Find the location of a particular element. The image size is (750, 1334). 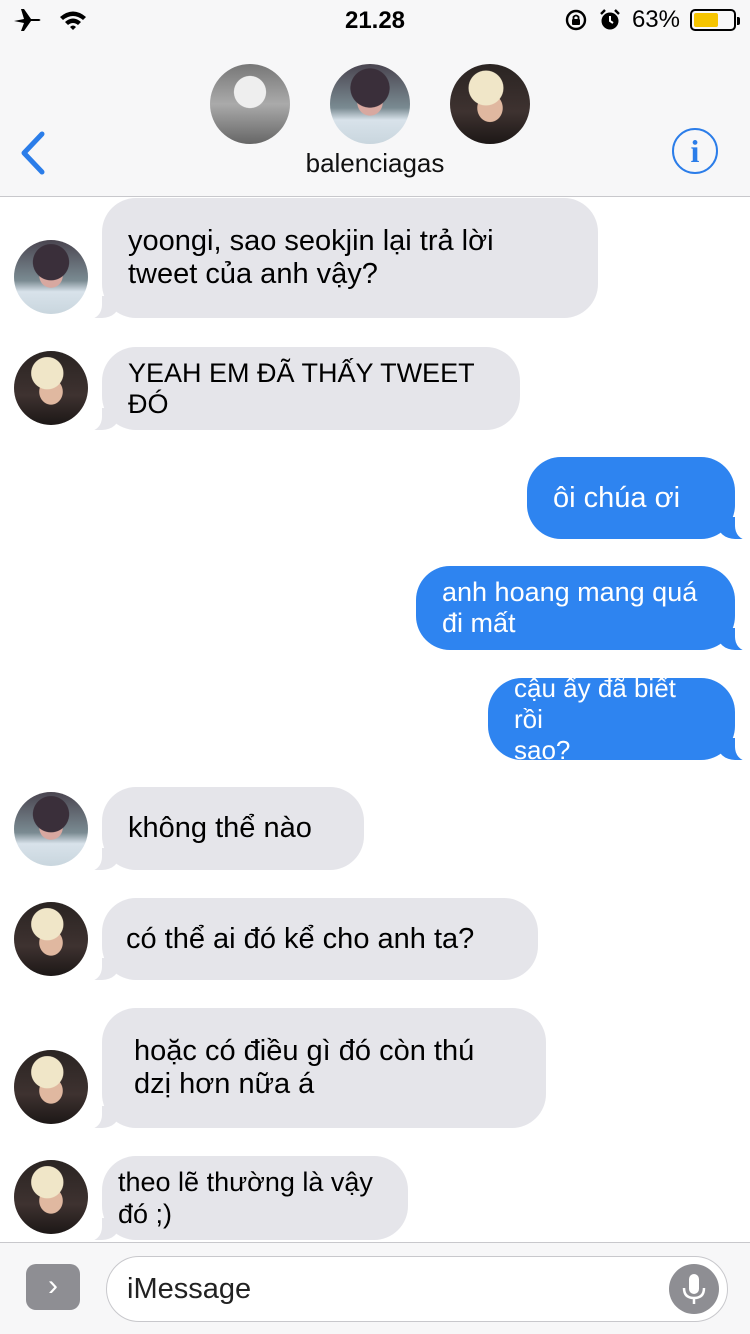

microphone-icon is located at coordinates (694, 1289).